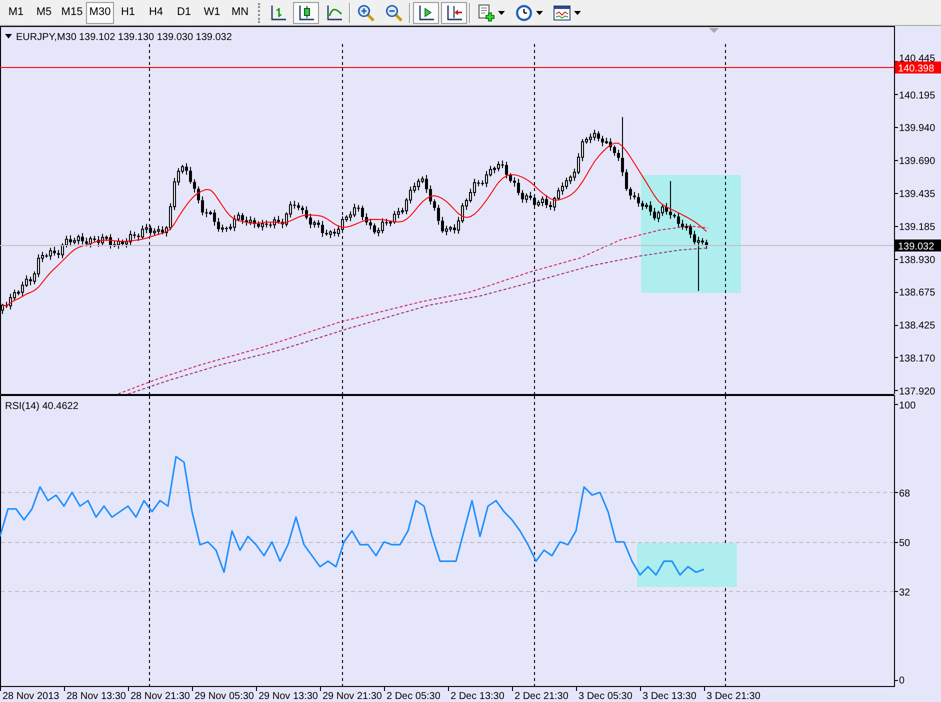 This screenshot has height=702, width=941. I want to click on timeframe-button: W1, so click(212, 13).